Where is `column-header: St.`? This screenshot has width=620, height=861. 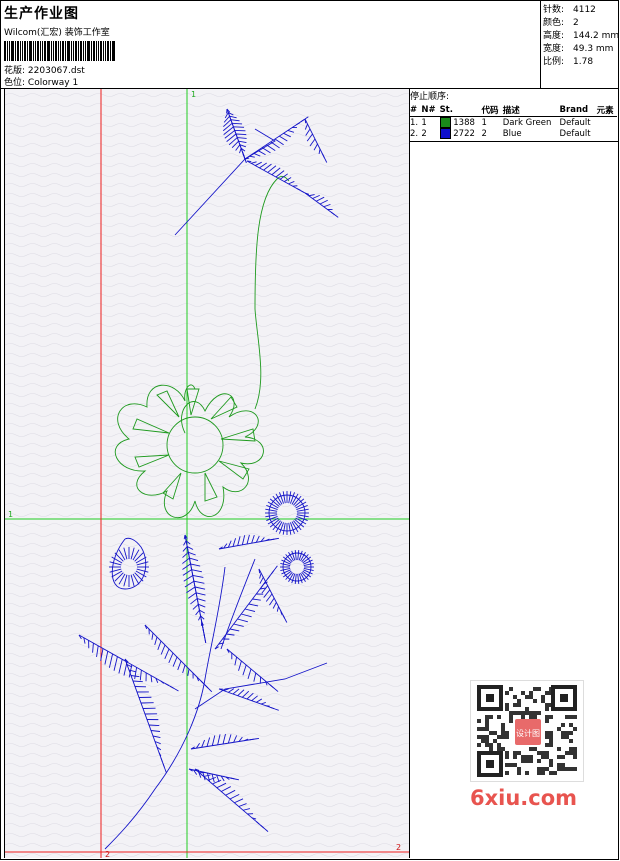 column-header: St. is located at coordinates (459, 110).